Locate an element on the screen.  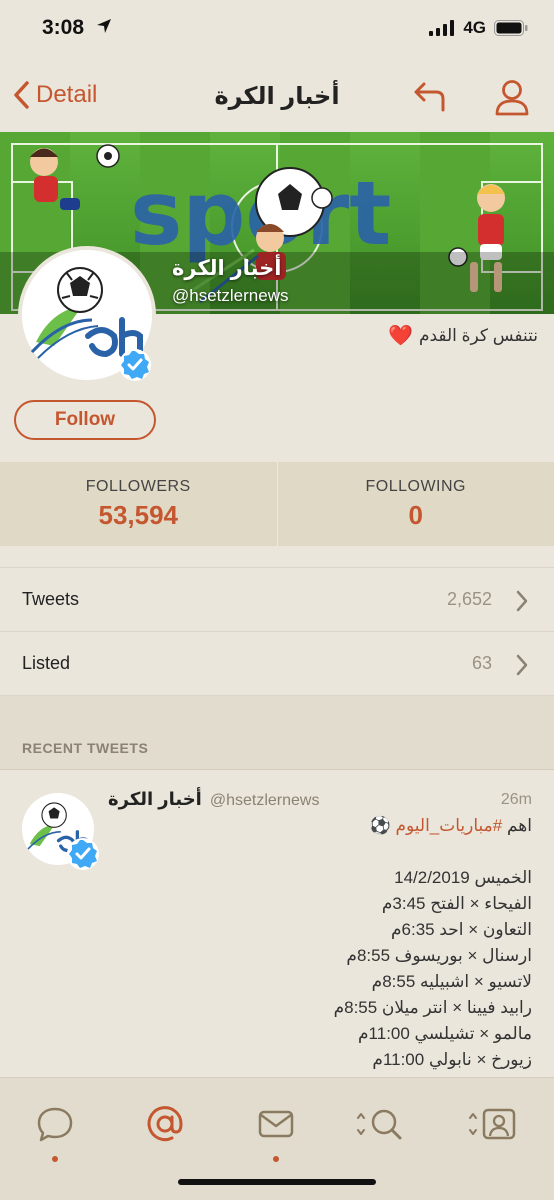
tweet-line: ارسنال × بوريسوف 8:55م is located at coordinates (439, 955).